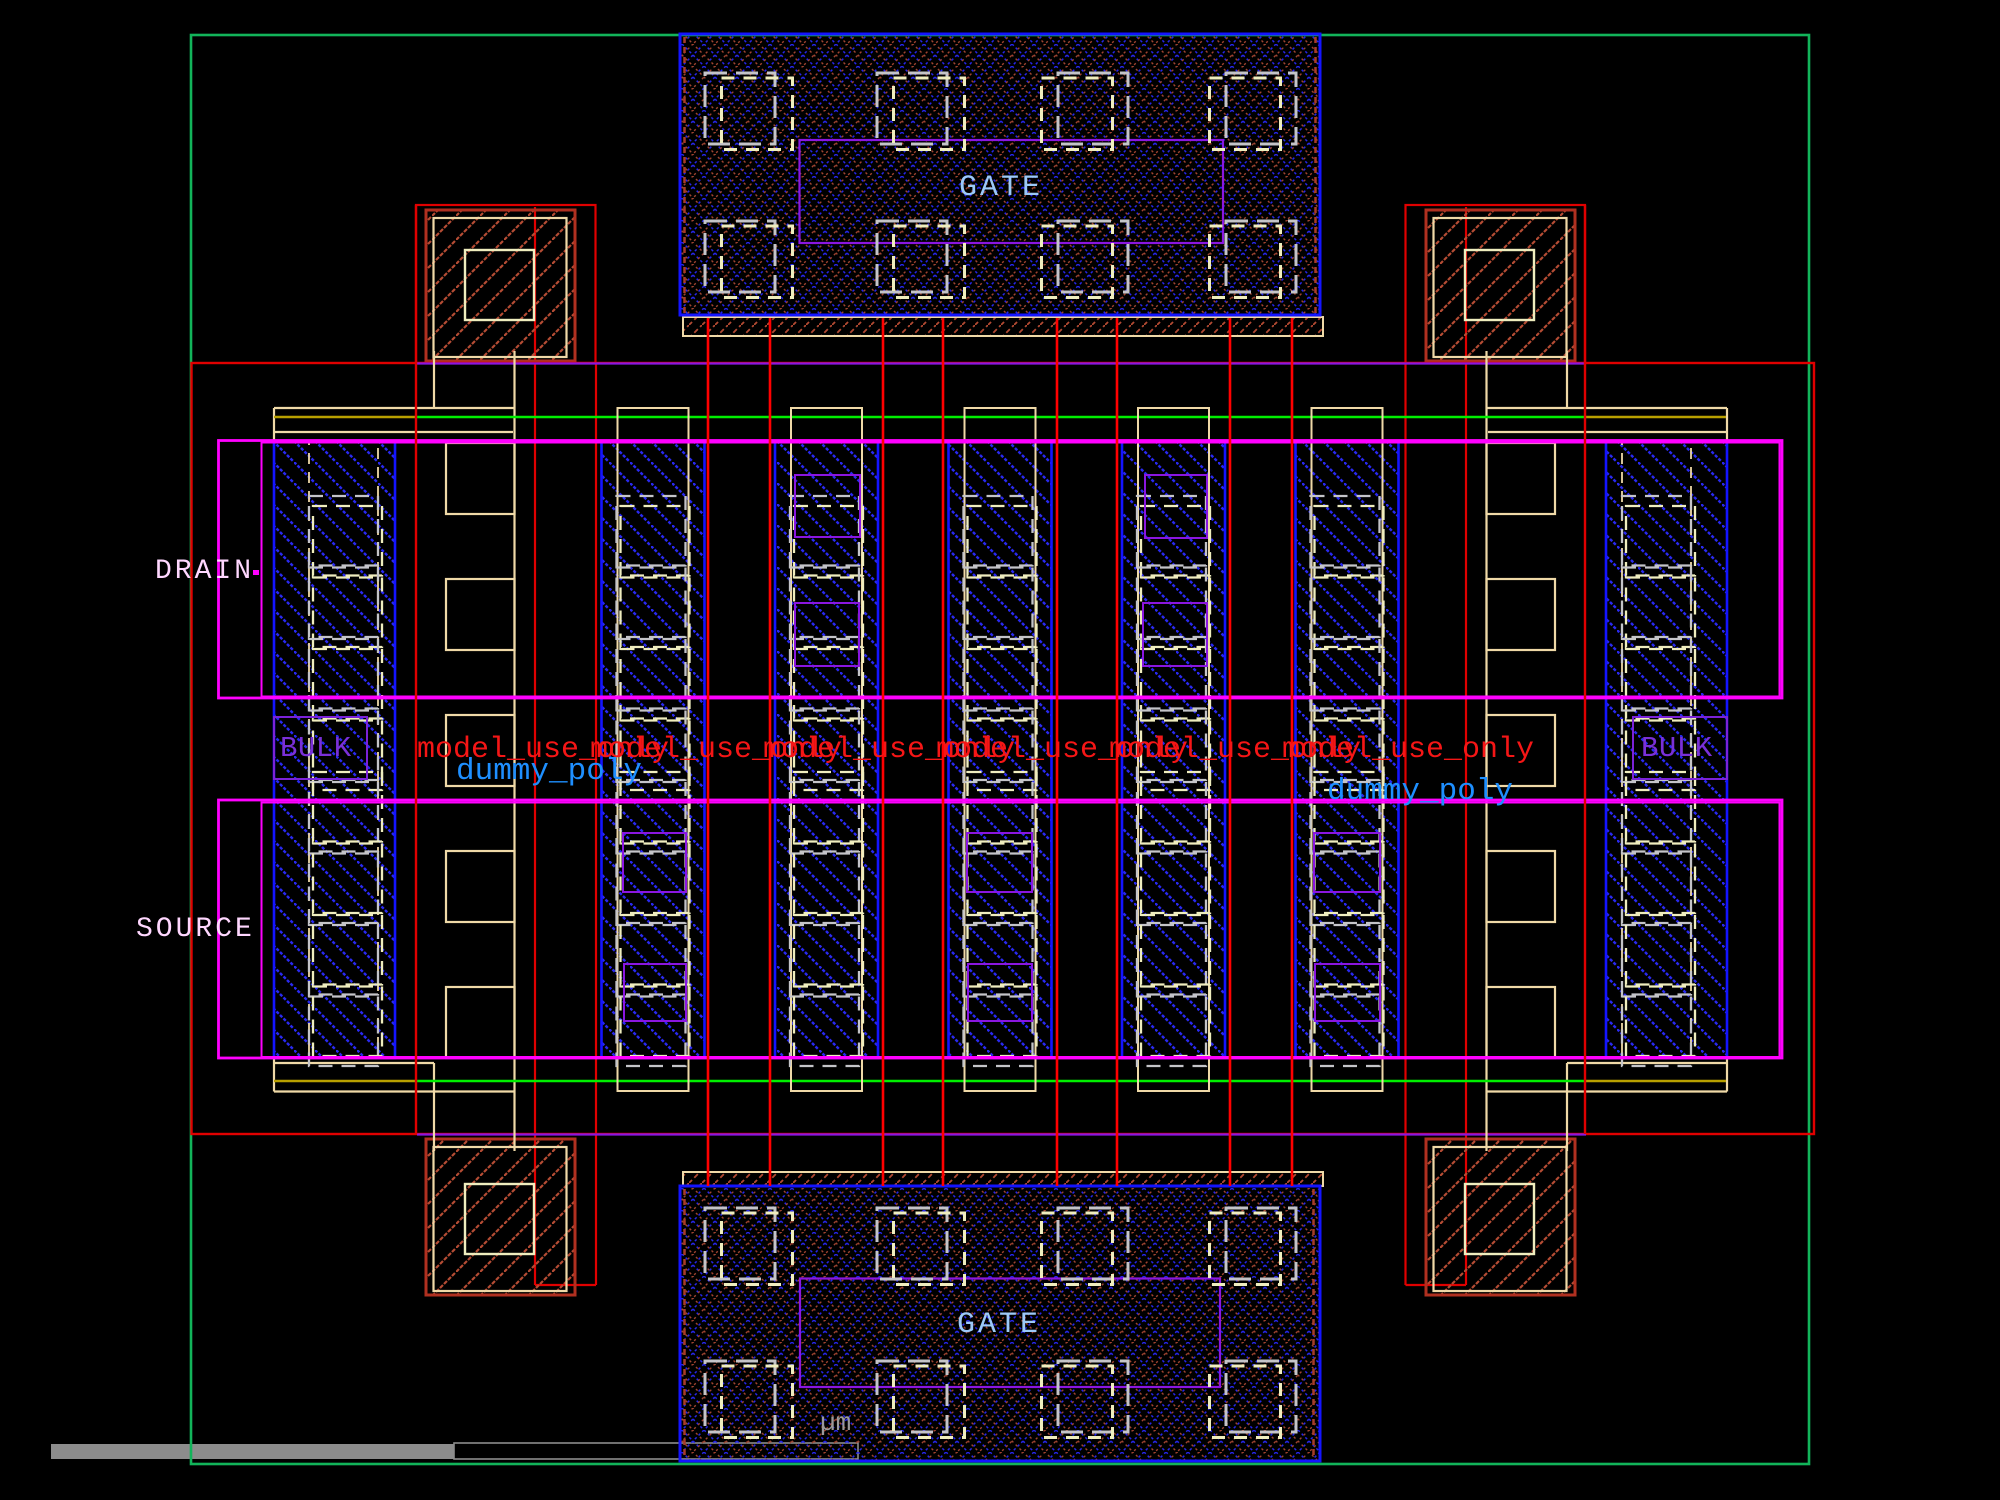 The width and height of the screenshot is (2000, 1500). I want to click on svg-text: DRAIN, so click(204, 571).